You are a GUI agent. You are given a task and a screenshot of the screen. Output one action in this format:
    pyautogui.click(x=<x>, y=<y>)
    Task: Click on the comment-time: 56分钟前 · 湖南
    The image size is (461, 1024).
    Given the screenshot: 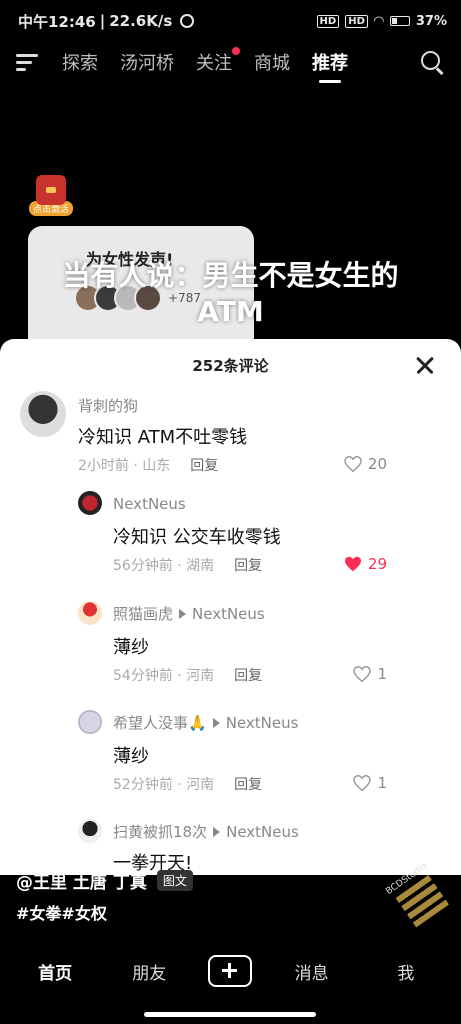 What is the action you would take?
    pyautogui.click(x=164, y=566)
    